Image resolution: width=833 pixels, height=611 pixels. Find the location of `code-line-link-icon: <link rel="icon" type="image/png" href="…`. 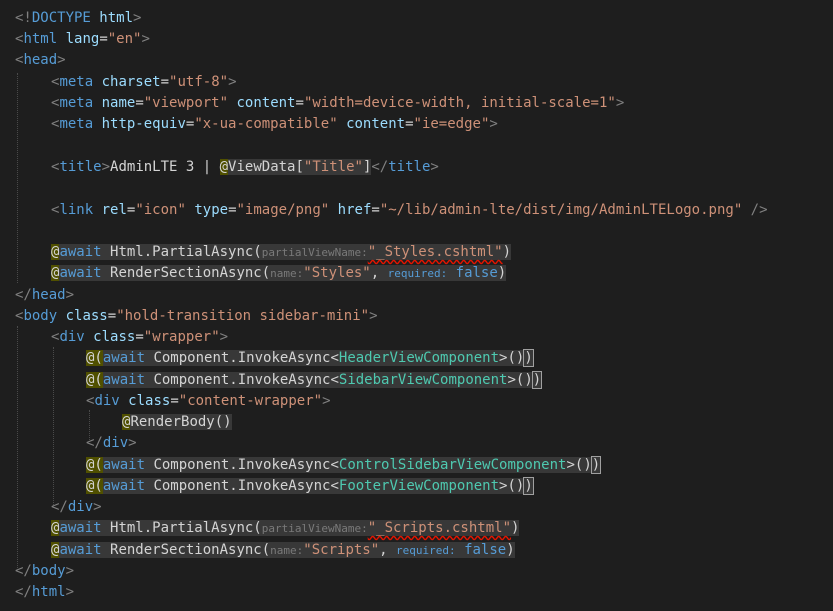

code-line-link-icon: <link rel="icon" type="image/png" href="… is located at coordinates (409, 210).